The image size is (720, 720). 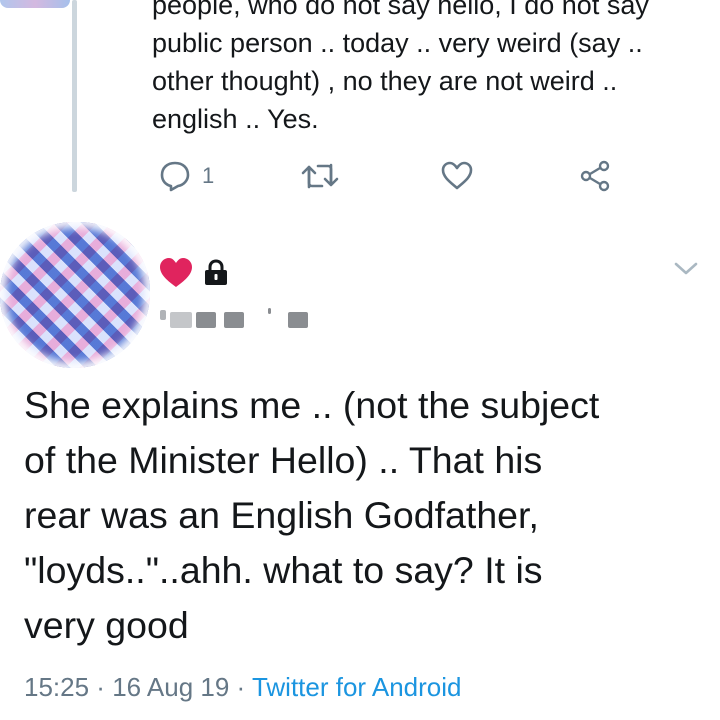 What do you see at coordinates (235, 119) in the screenshot?
I see `previous-tweet-line: english .. Yes.` at bounding box center [235, 119].